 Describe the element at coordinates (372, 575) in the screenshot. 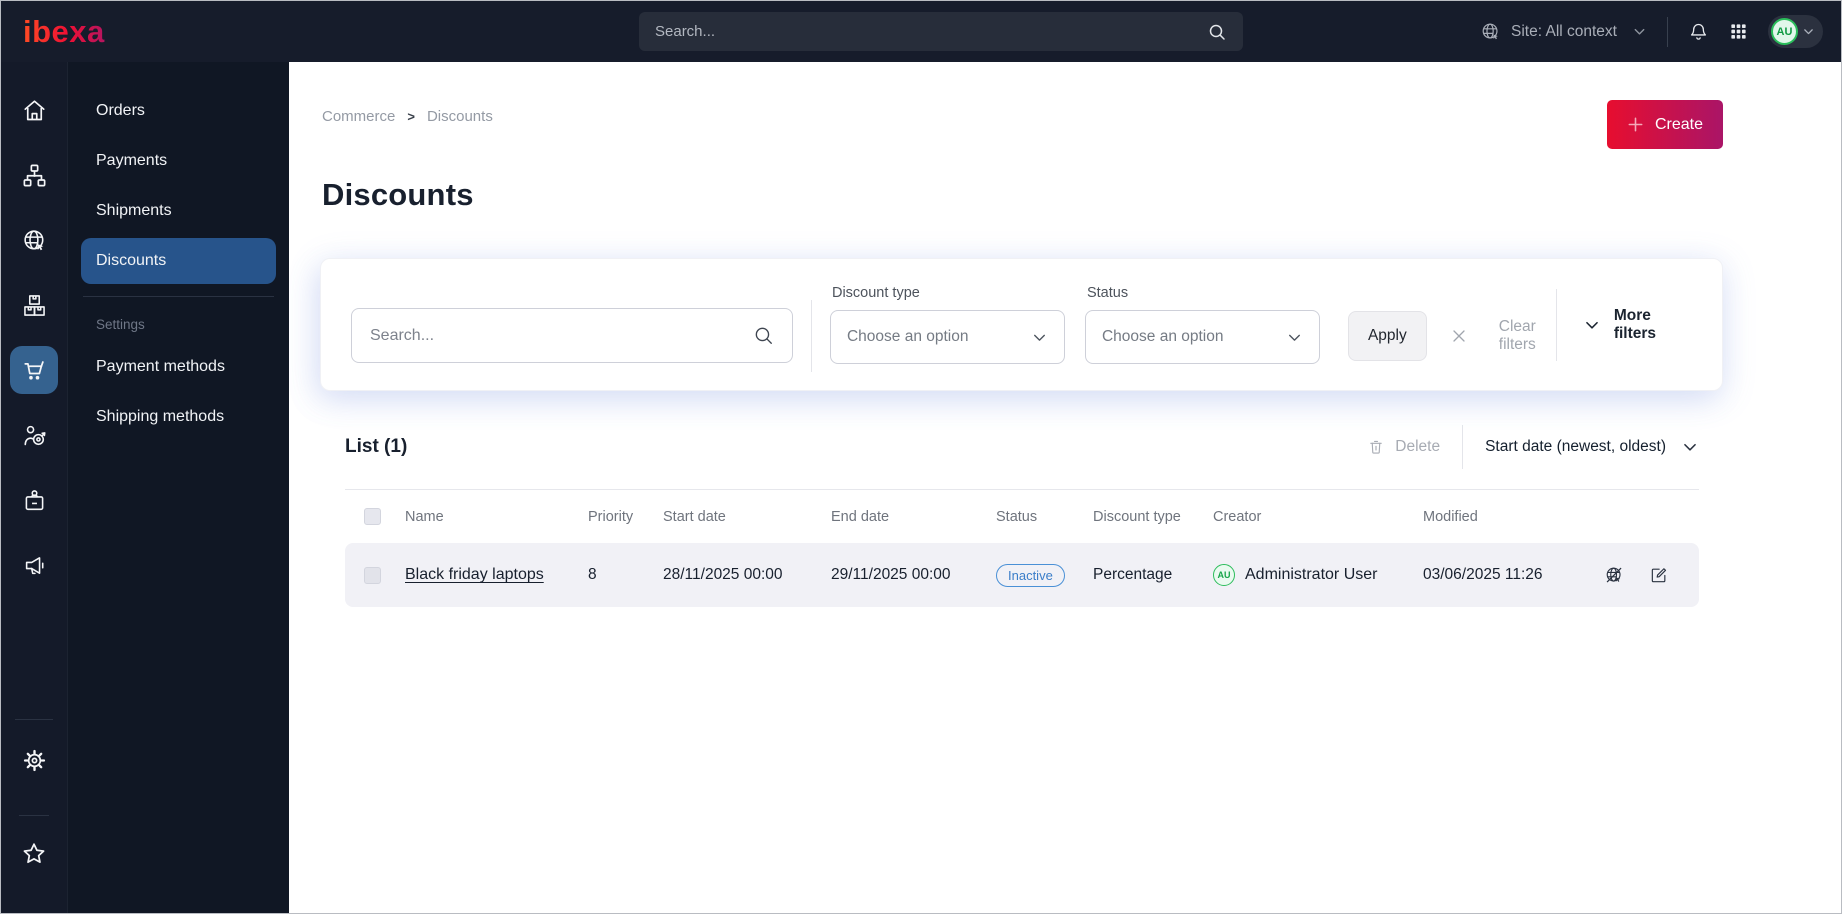

I see `row-checkbox` at that location.